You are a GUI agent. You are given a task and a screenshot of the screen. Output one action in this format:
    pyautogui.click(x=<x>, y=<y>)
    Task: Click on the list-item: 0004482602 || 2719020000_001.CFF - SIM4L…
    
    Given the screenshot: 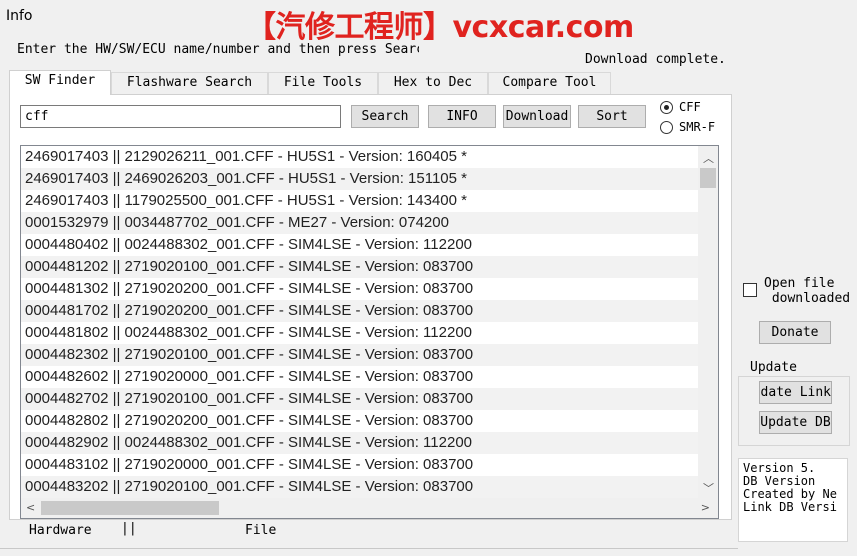 What is the action you would take?
    pyautogui.click(x=360, y=377)
    